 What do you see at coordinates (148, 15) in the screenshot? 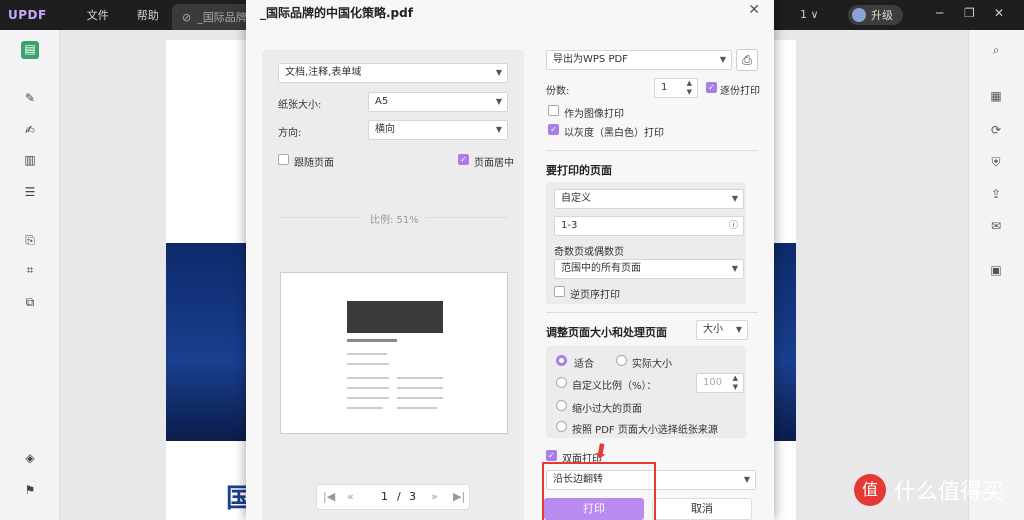
I see `menu-help: 帮助` at bounding box center [148, 15].